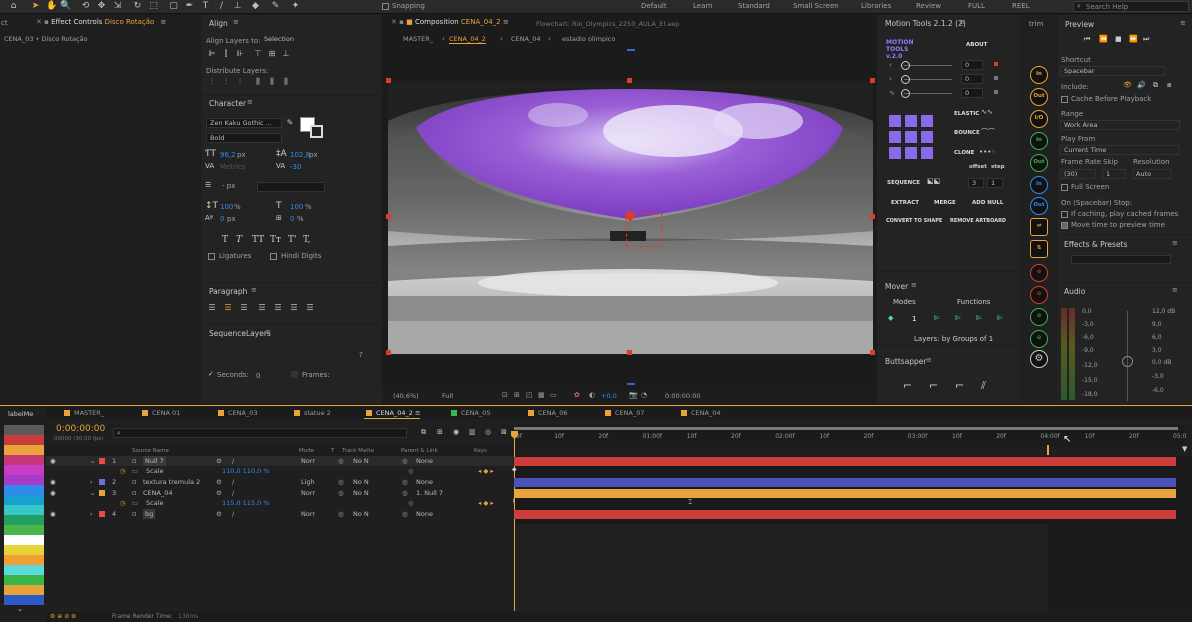 This screenshot has width=1192, height=622. What do you see at coordinates (1078, 174) in the screenshot?
I see `frame-rate-select: (30)` at bounding box center [1078, 174].